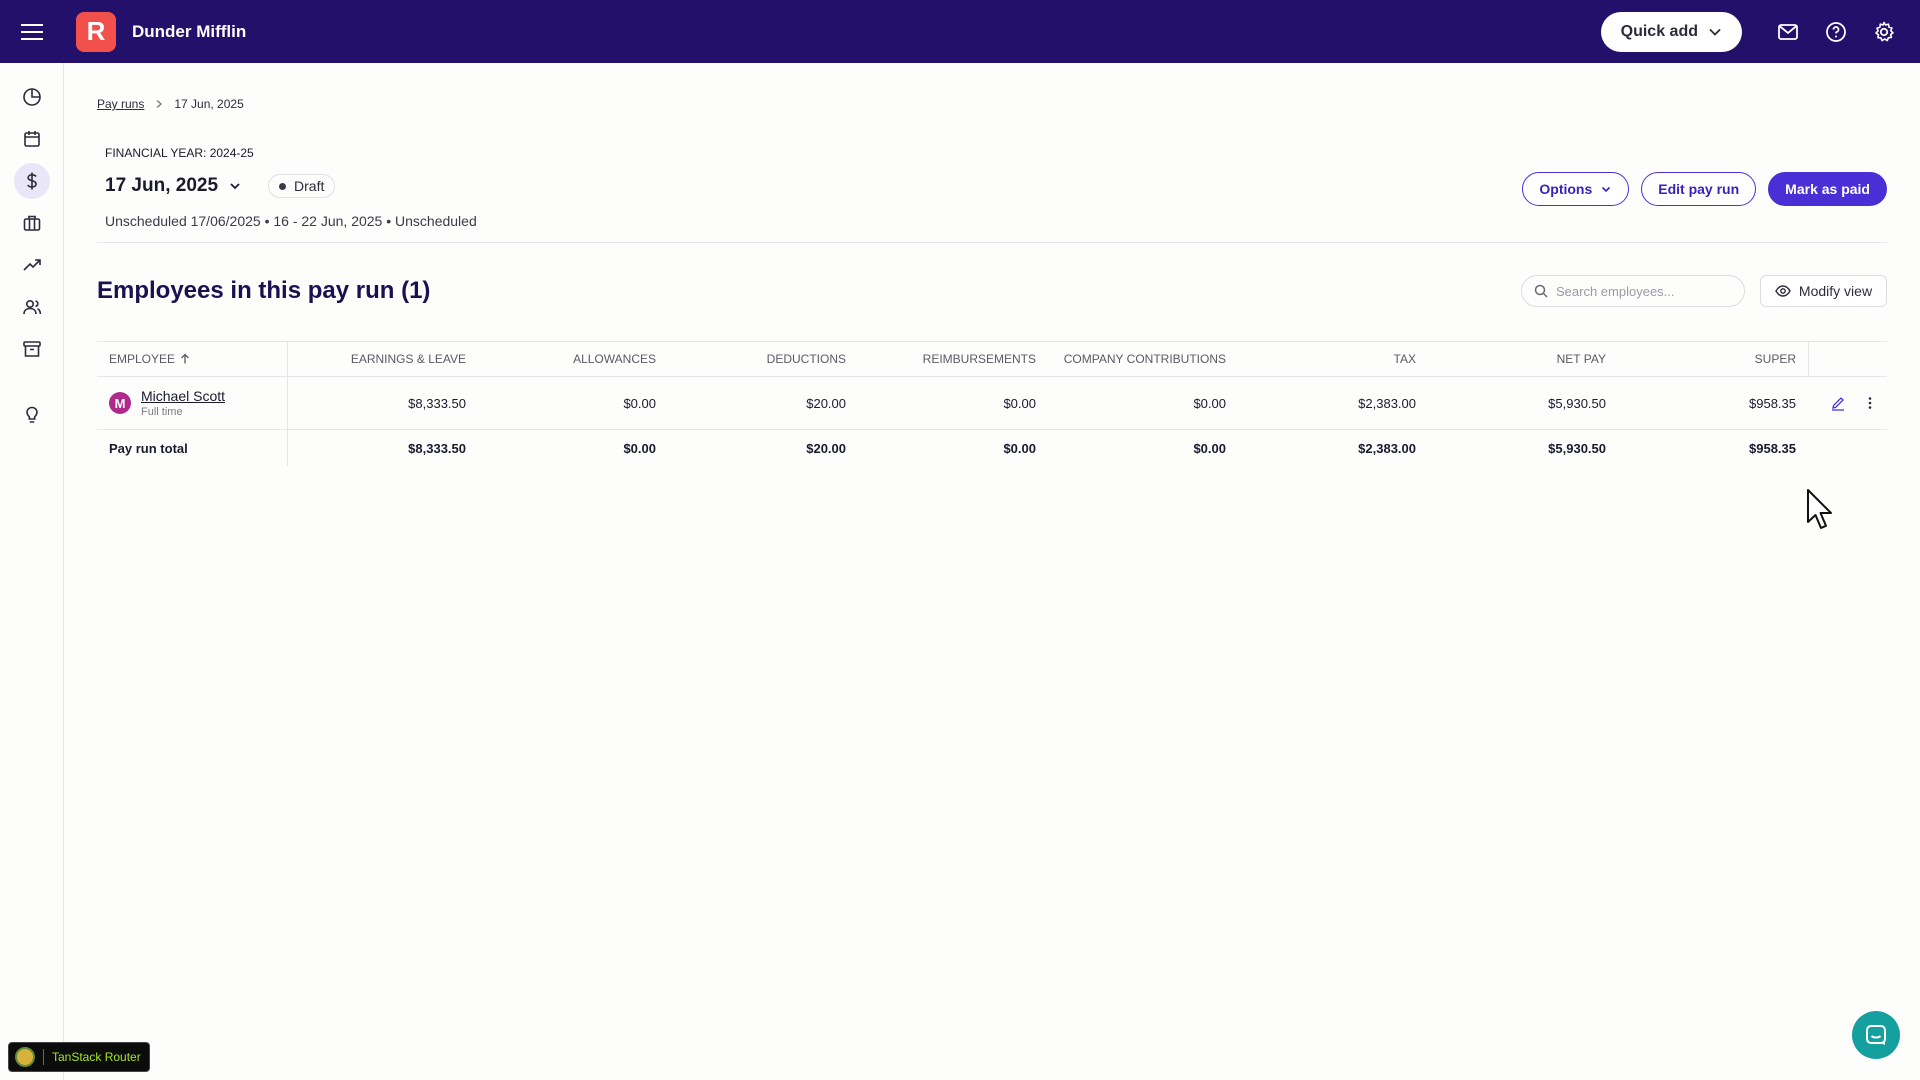  Describe the element at coordinates (194, 359) in the screenshot. I see `column-header-employee: EMPLOYEE` at that location.